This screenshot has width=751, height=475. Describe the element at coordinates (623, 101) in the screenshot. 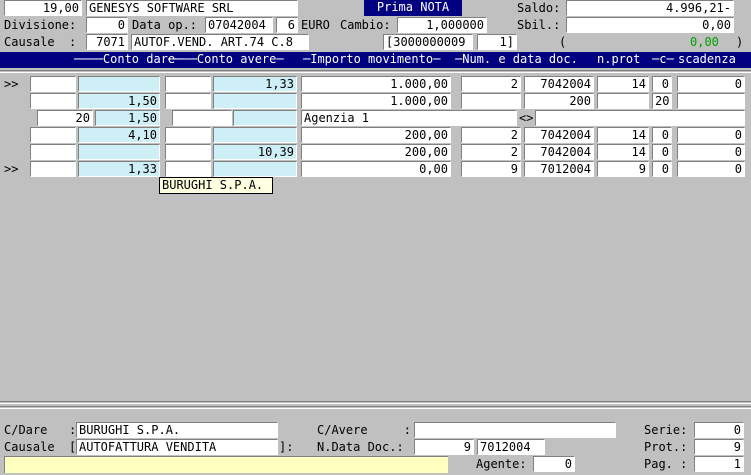

I see `prot-cell` at that location.